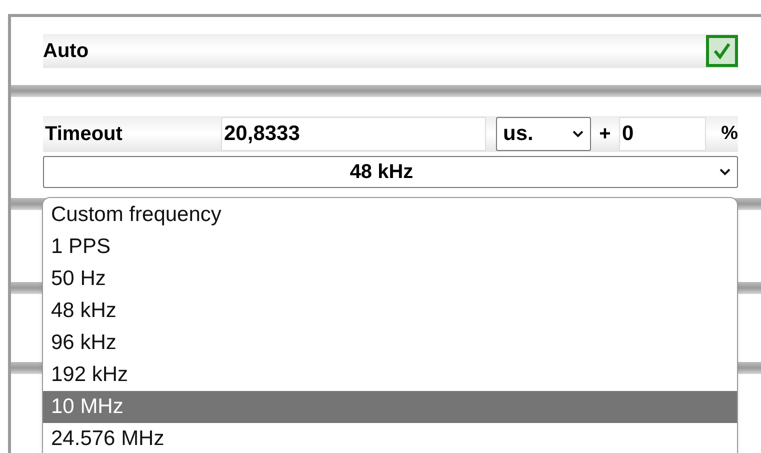  I want to click on dropdown-option: 1 PPS, so click(390, 247).